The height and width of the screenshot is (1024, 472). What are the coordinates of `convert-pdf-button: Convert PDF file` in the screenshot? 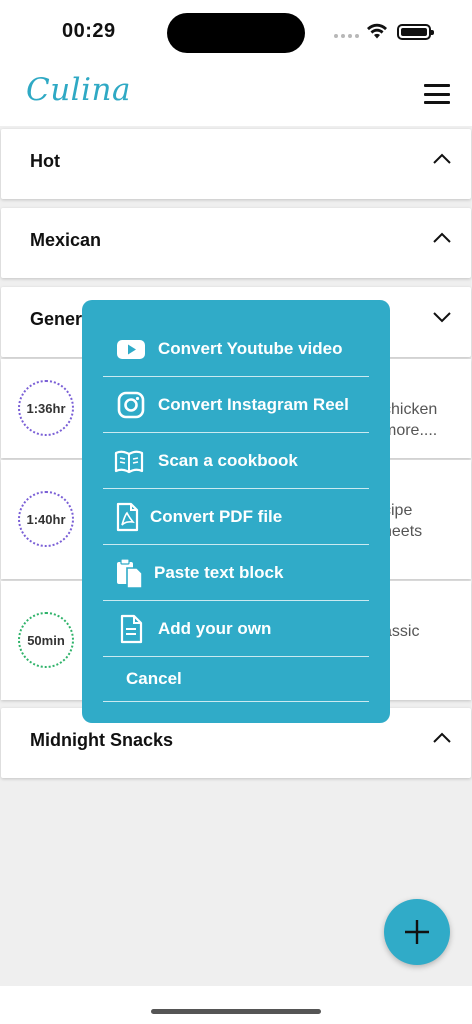 It's located at (236, 517).